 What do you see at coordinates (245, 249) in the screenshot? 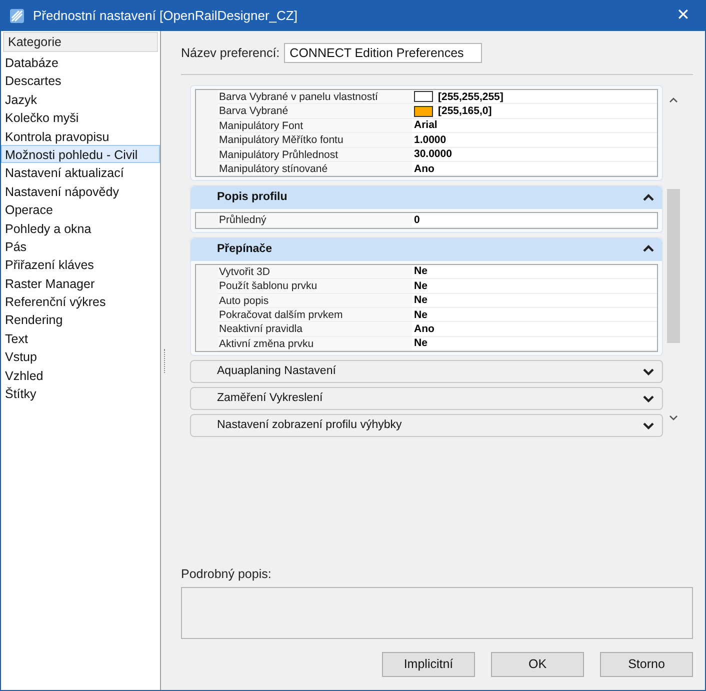
I see `section-title: Přepínače` at bounding box center [245, 249].